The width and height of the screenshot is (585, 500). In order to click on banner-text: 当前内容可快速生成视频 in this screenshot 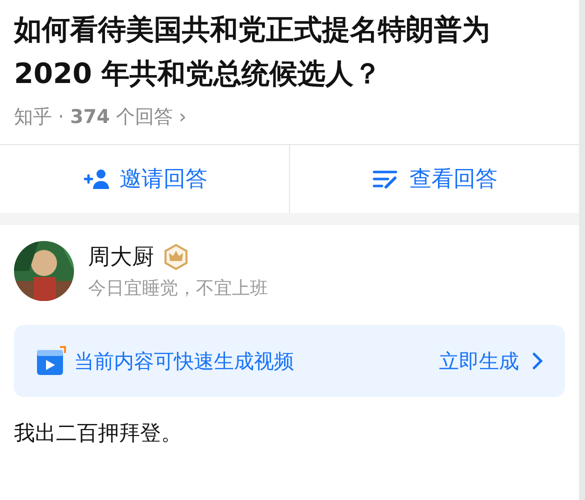, I will do `click(184, 361)`.